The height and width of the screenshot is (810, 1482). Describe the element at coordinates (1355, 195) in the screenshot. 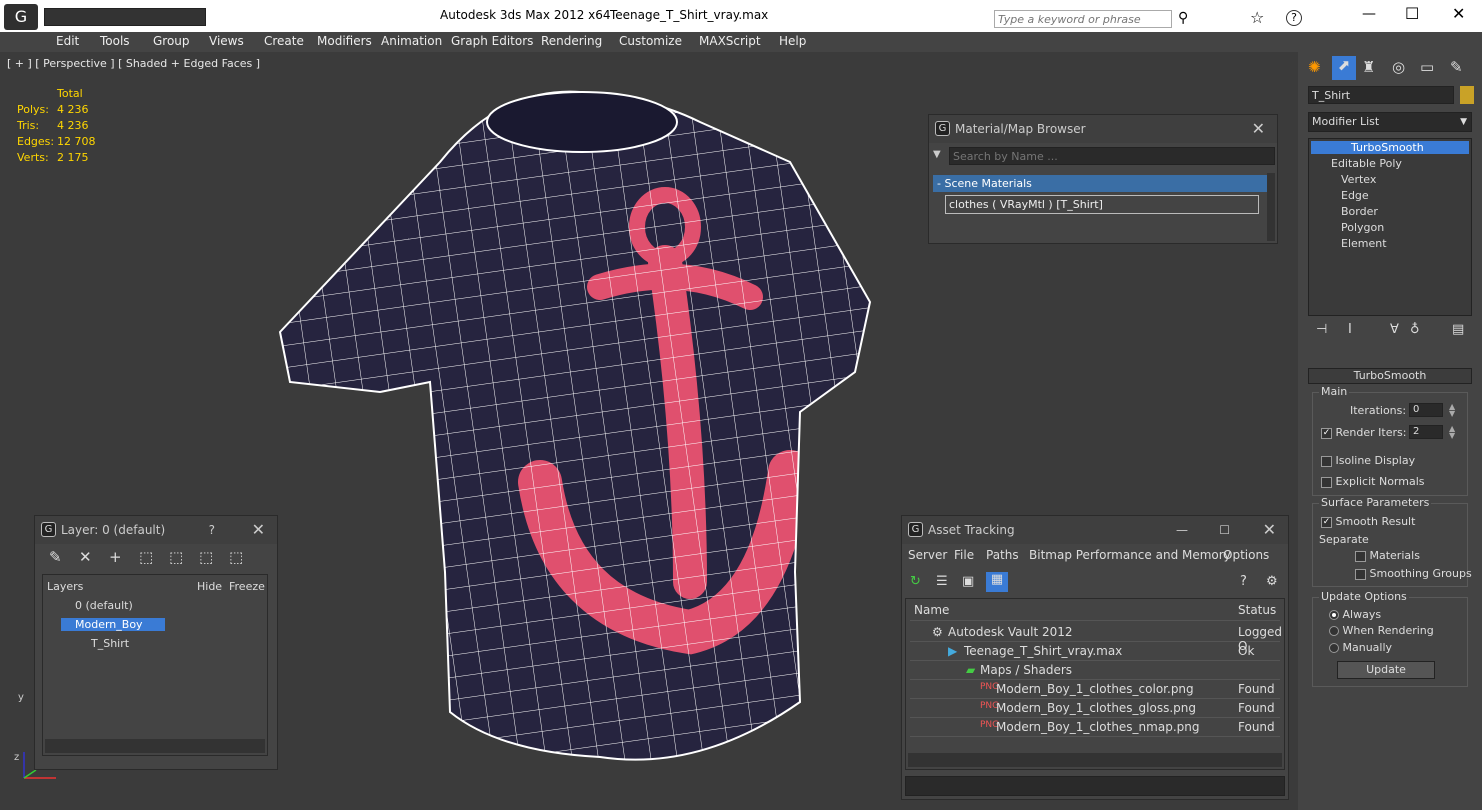

I see `stack-item-edge: Edge` at that location.